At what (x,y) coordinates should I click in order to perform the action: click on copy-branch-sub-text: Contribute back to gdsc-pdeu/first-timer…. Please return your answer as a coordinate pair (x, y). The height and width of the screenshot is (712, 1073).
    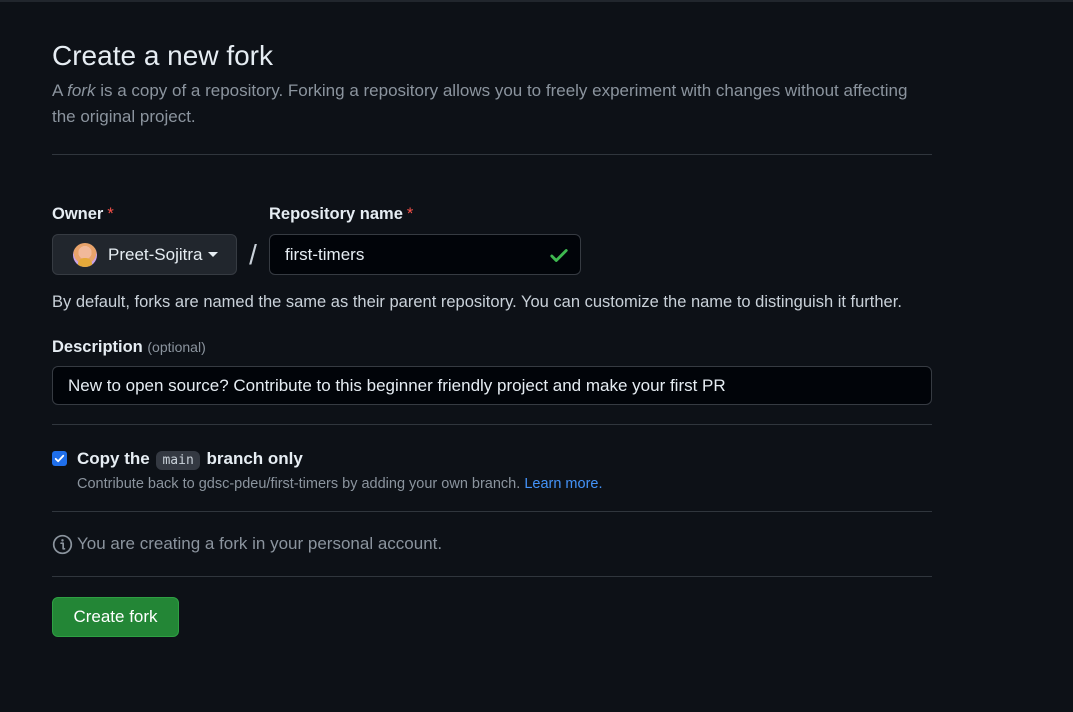
    Looking at the image, I should click on (299, 484).